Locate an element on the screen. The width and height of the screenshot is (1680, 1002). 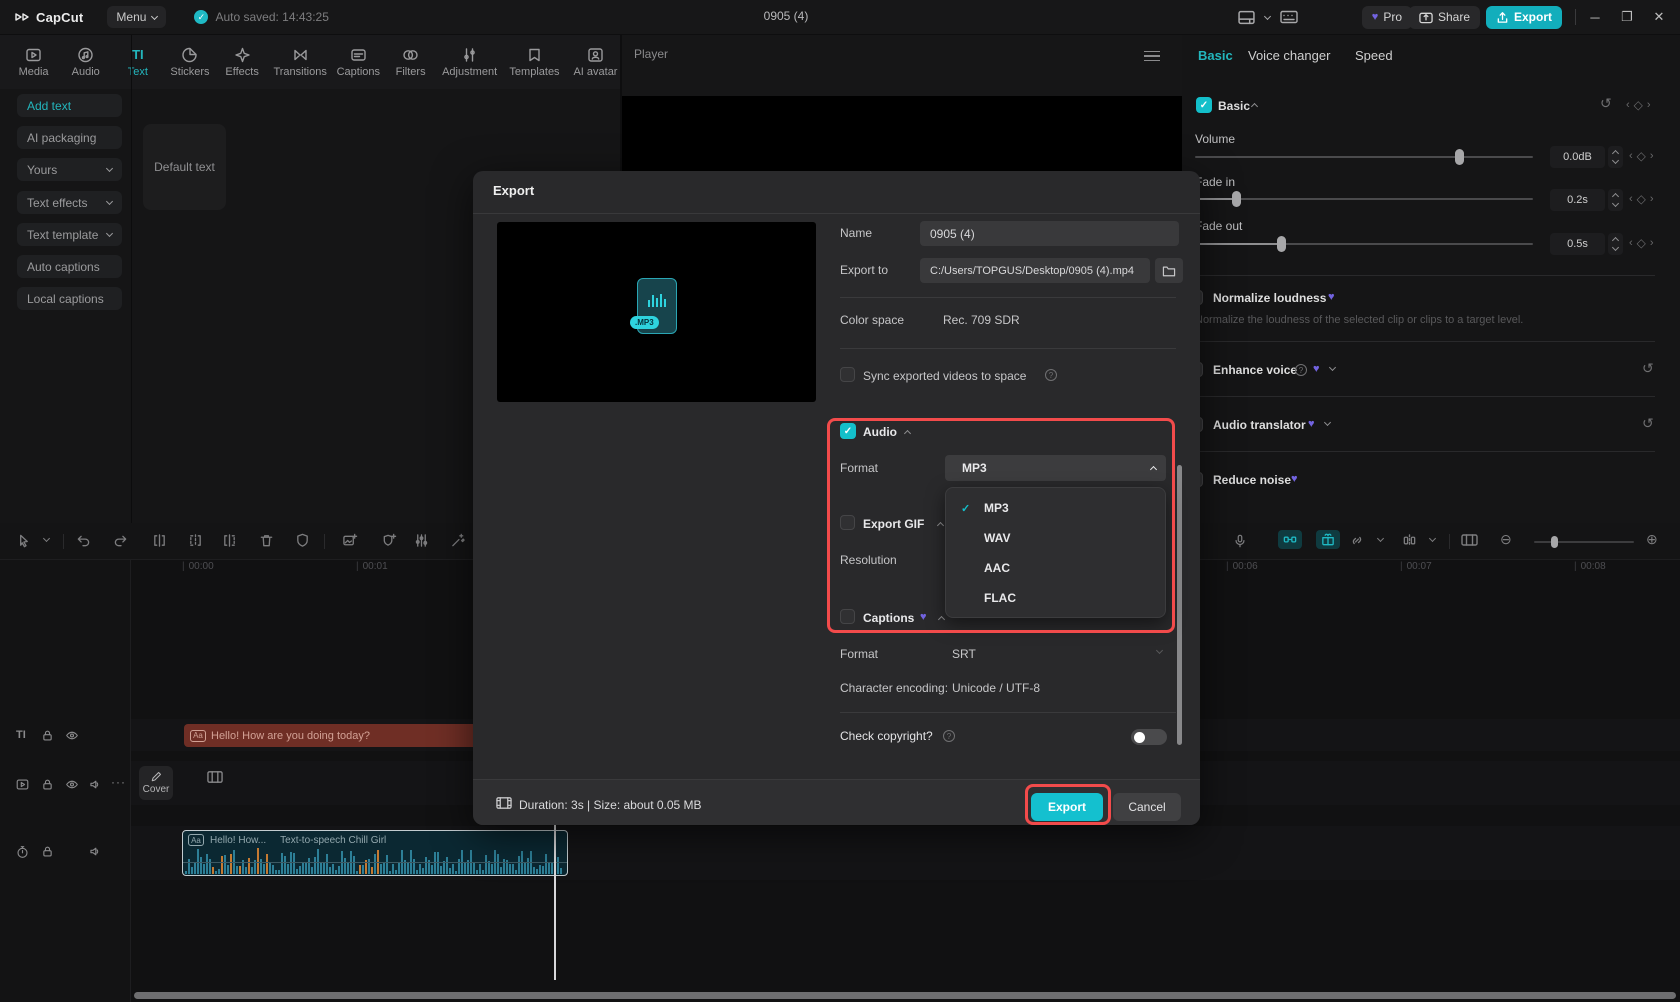
mask-ai-icon is located at coordinates (389, 540).